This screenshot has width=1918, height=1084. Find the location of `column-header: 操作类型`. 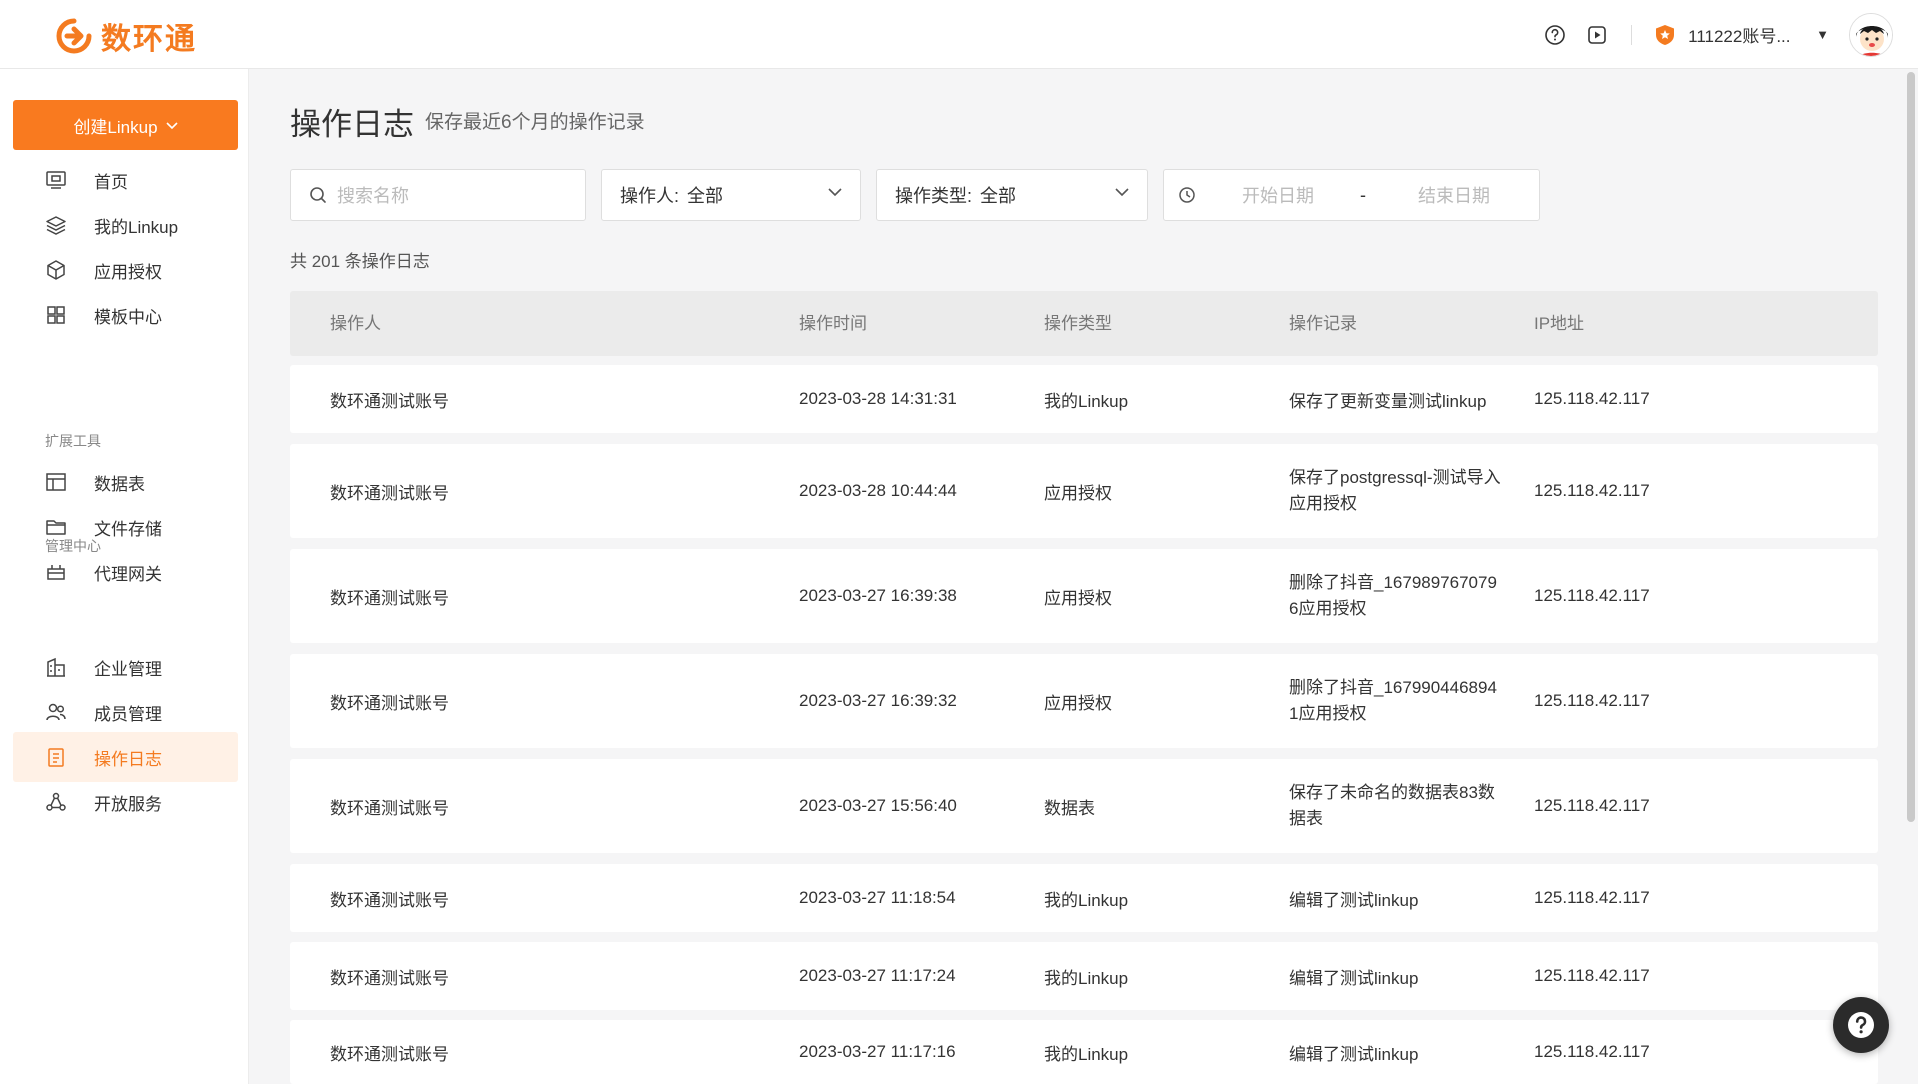

column-header: 操作类型 is located at coordinates (1078, 323).